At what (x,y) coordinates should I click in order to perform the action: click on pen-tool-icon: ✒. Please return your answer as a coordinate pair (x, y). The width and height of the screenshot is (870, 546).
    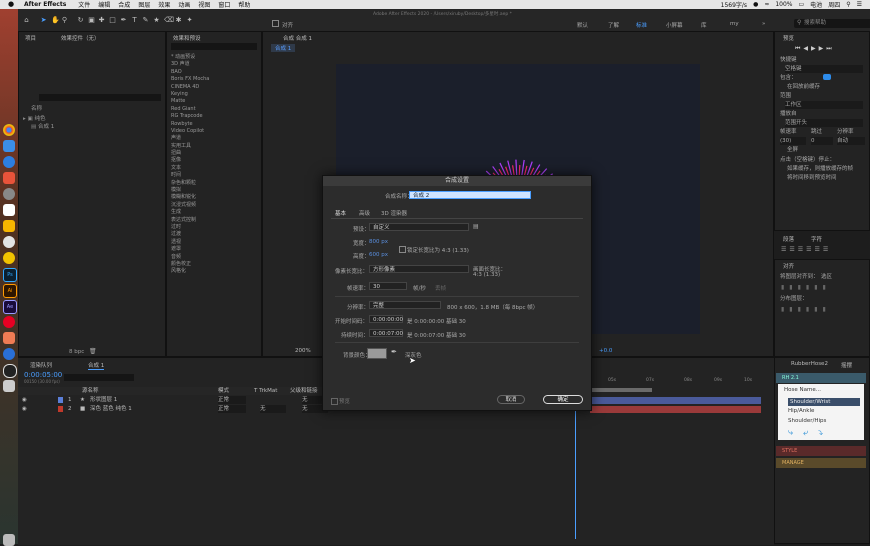
    Looking at the image, I should click on (123, 20).